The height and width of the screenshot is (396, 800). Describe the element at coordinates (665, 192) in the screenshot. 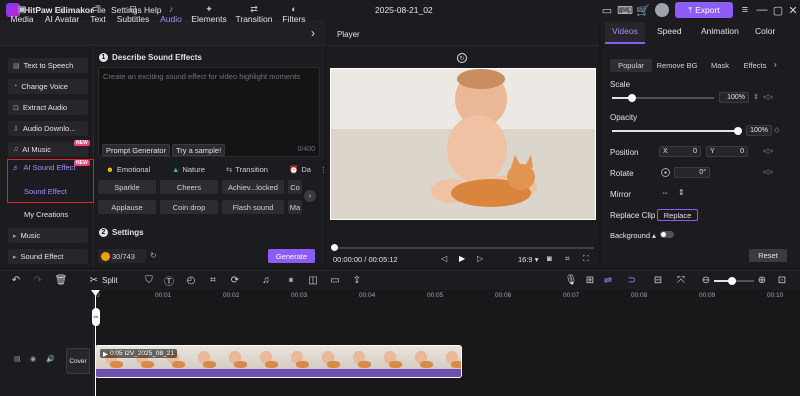

I see `flip-horizontal-icon: ⇔` at that location.